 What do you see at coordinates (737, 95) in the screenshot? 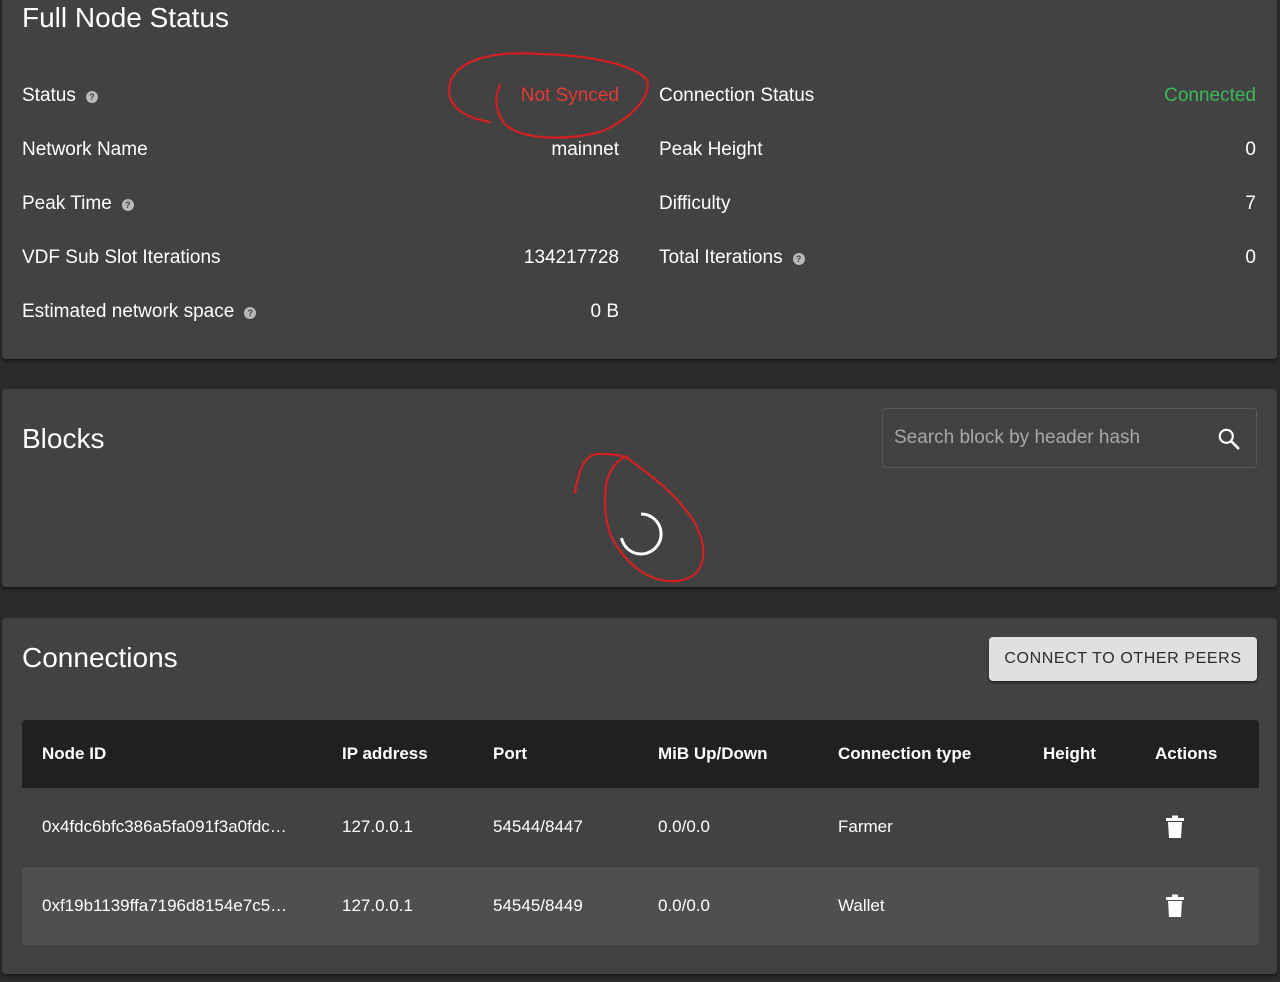
I see `connection-status-label: Connection Status` at bounding box center [737, 95].